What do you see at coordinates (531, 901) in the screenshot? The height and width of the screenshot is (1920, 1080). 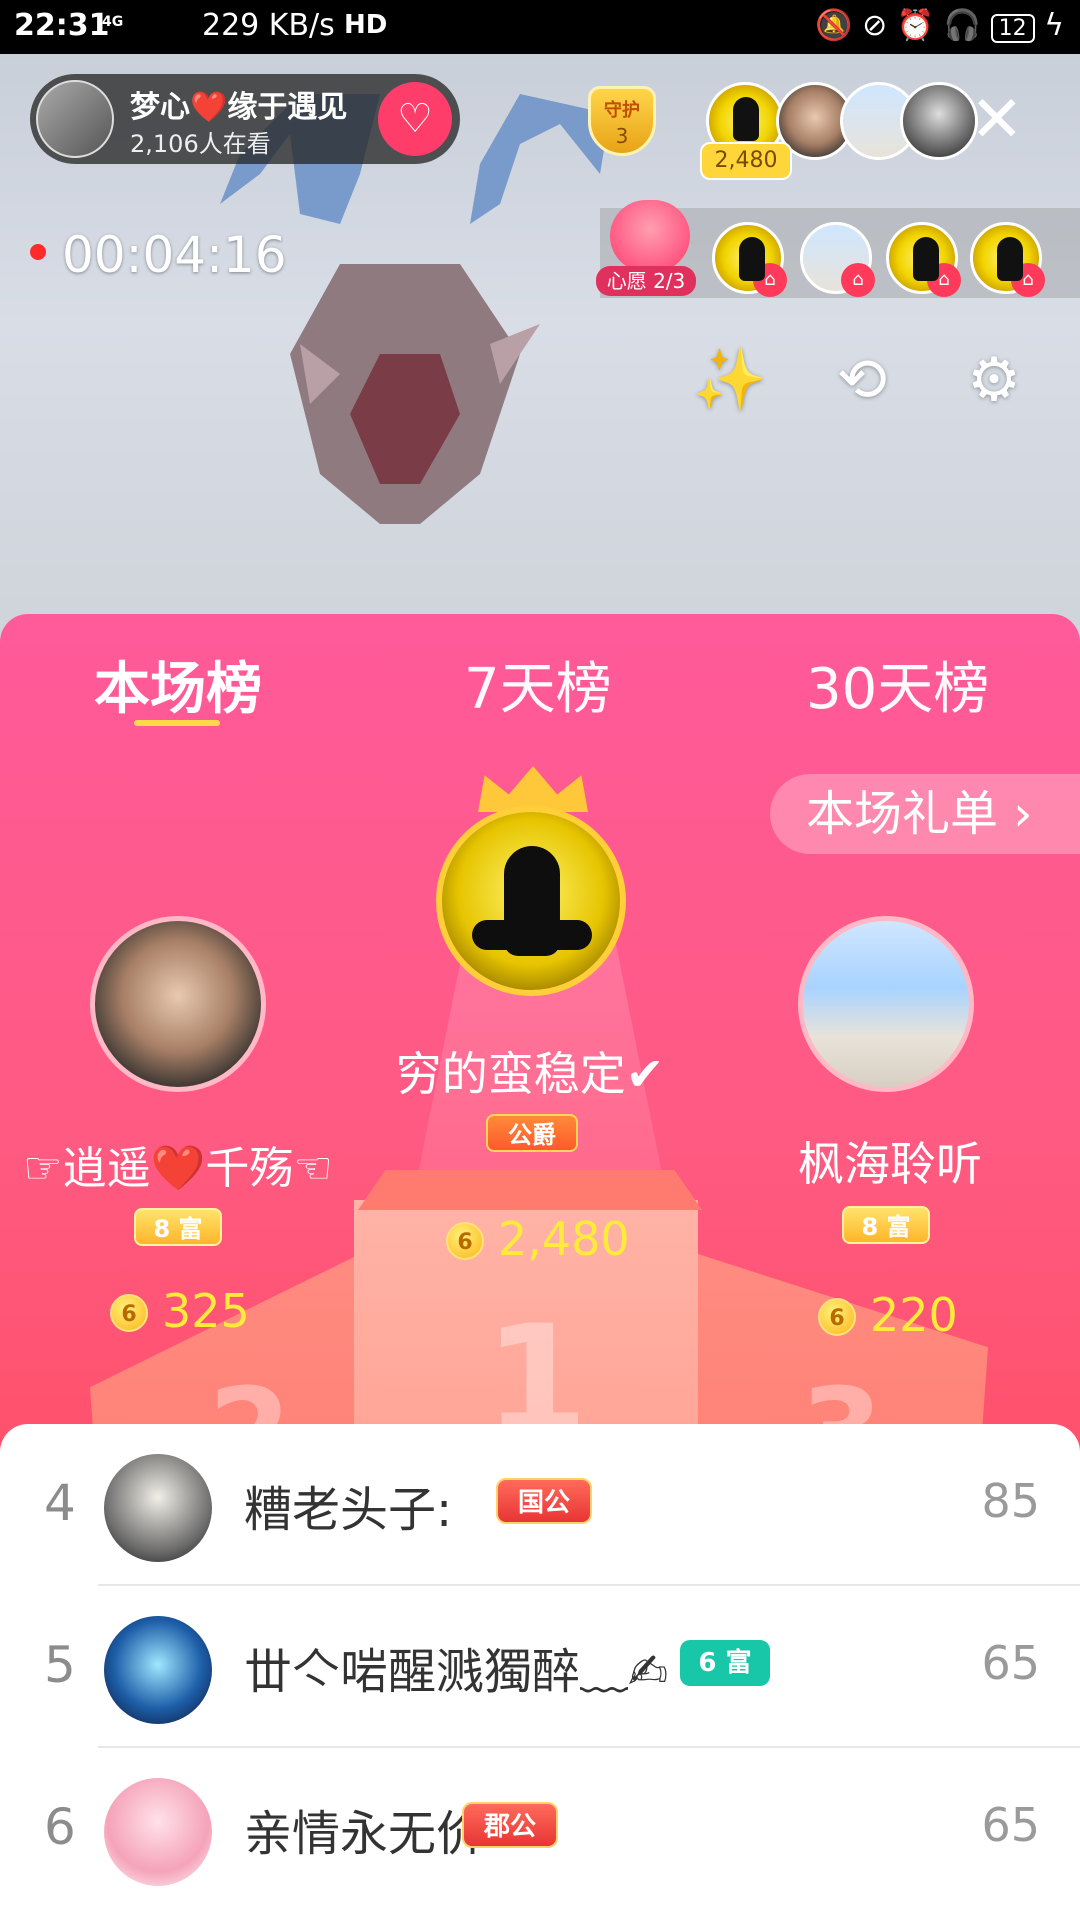 I see `rank1-avatar` at bounding box center [531, 901].